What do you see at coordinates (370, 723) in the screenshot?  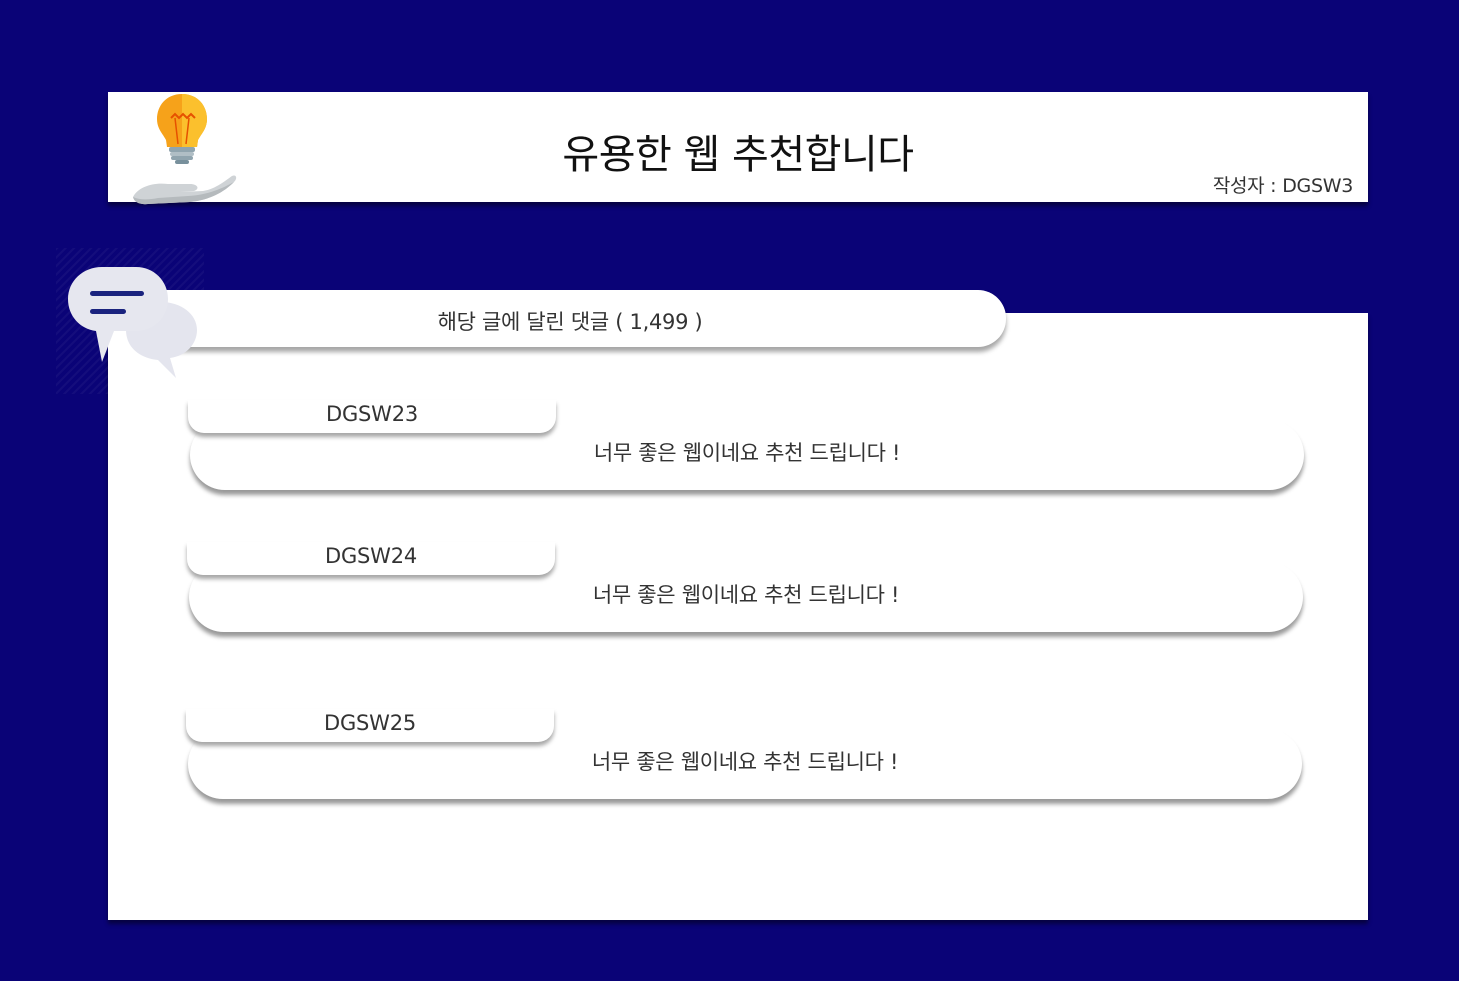 I see `comment-author: DGSW25` at bounding box center [370, 723].